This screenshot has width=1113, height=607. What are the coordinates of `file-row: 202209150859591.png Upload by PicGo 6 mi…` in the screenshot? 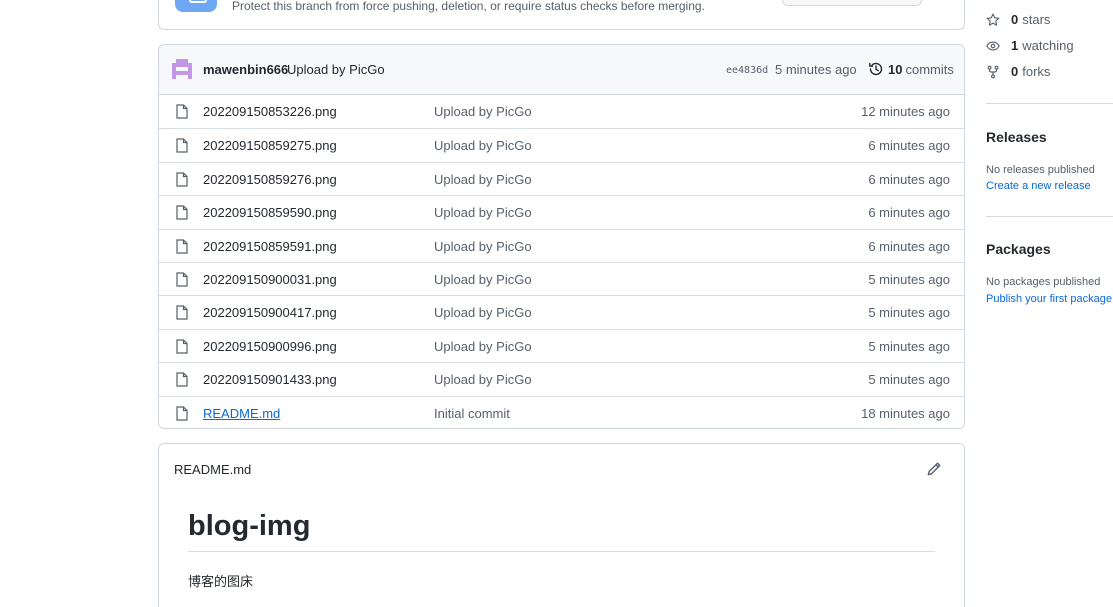 It's located at (561, 245).